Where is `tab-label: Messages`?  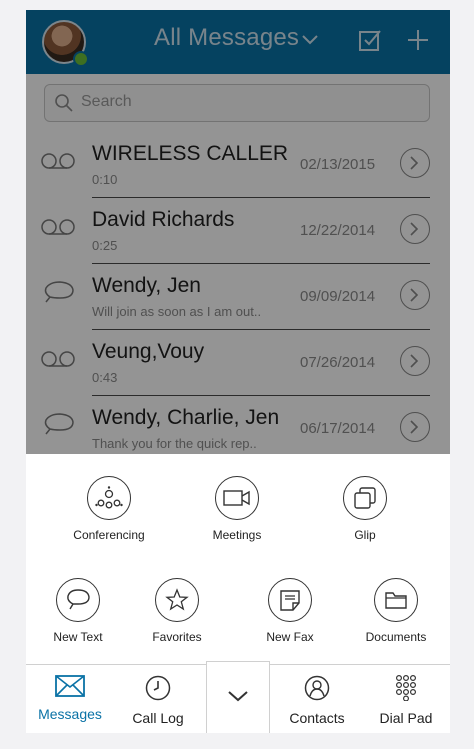 tab-label: Messages is located at coordinates (70, 714).